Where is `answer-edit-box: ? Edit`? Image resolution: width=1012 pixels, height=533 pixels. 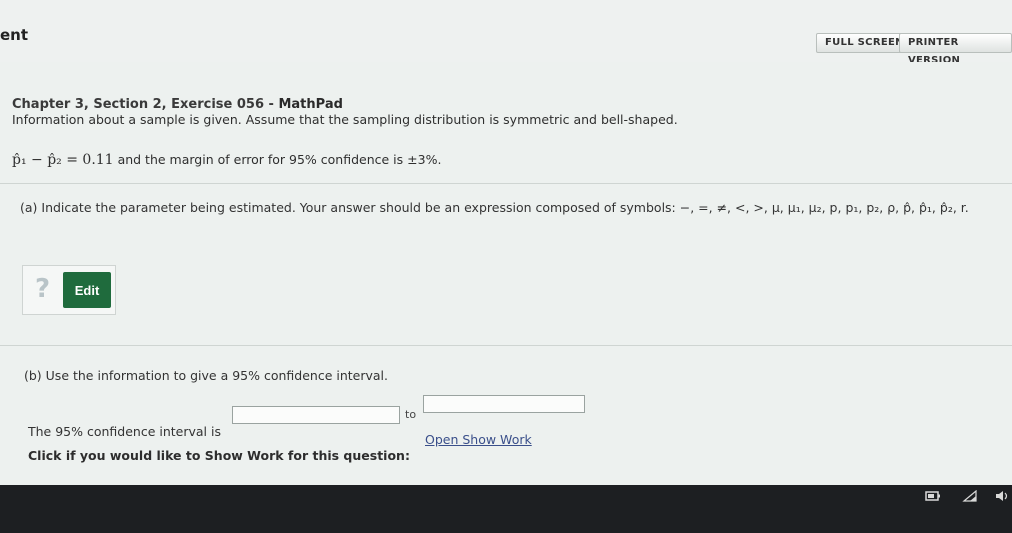 answer-edit-box: ? Edit is located at coordinates (69, 290).